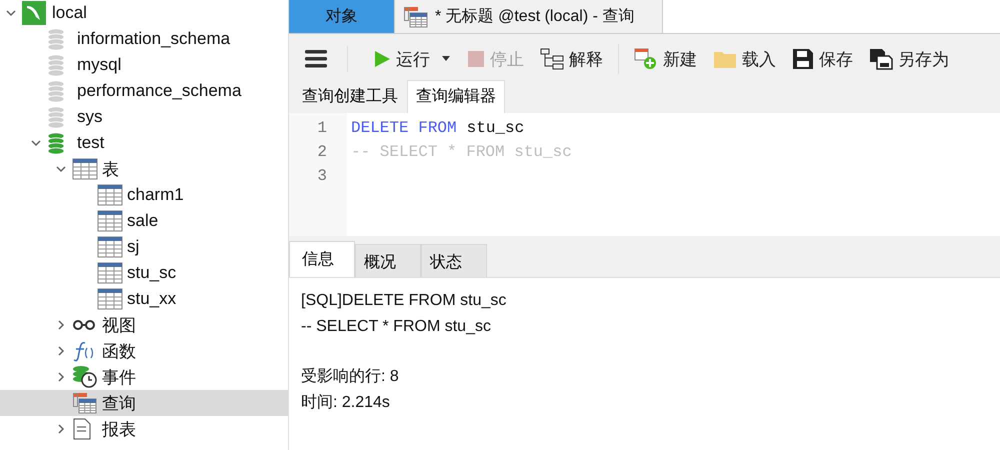  What do you see at coordinates (552, 59) in the screenshot?
I see `diagram-icon` at bounding box center [552, 59].